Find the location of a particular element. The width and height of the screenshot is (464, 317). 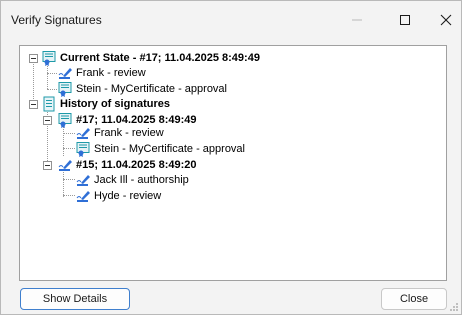

tree-node-history-entry: #15; 11.04.2025 8:49:20 is located at coordinates (127, 165).